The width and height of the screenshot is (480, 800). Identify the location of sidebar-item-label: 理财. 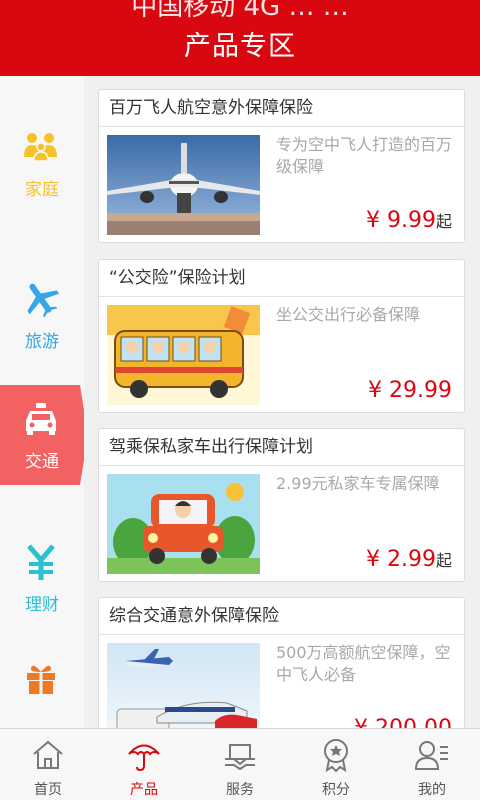
(42, 605).